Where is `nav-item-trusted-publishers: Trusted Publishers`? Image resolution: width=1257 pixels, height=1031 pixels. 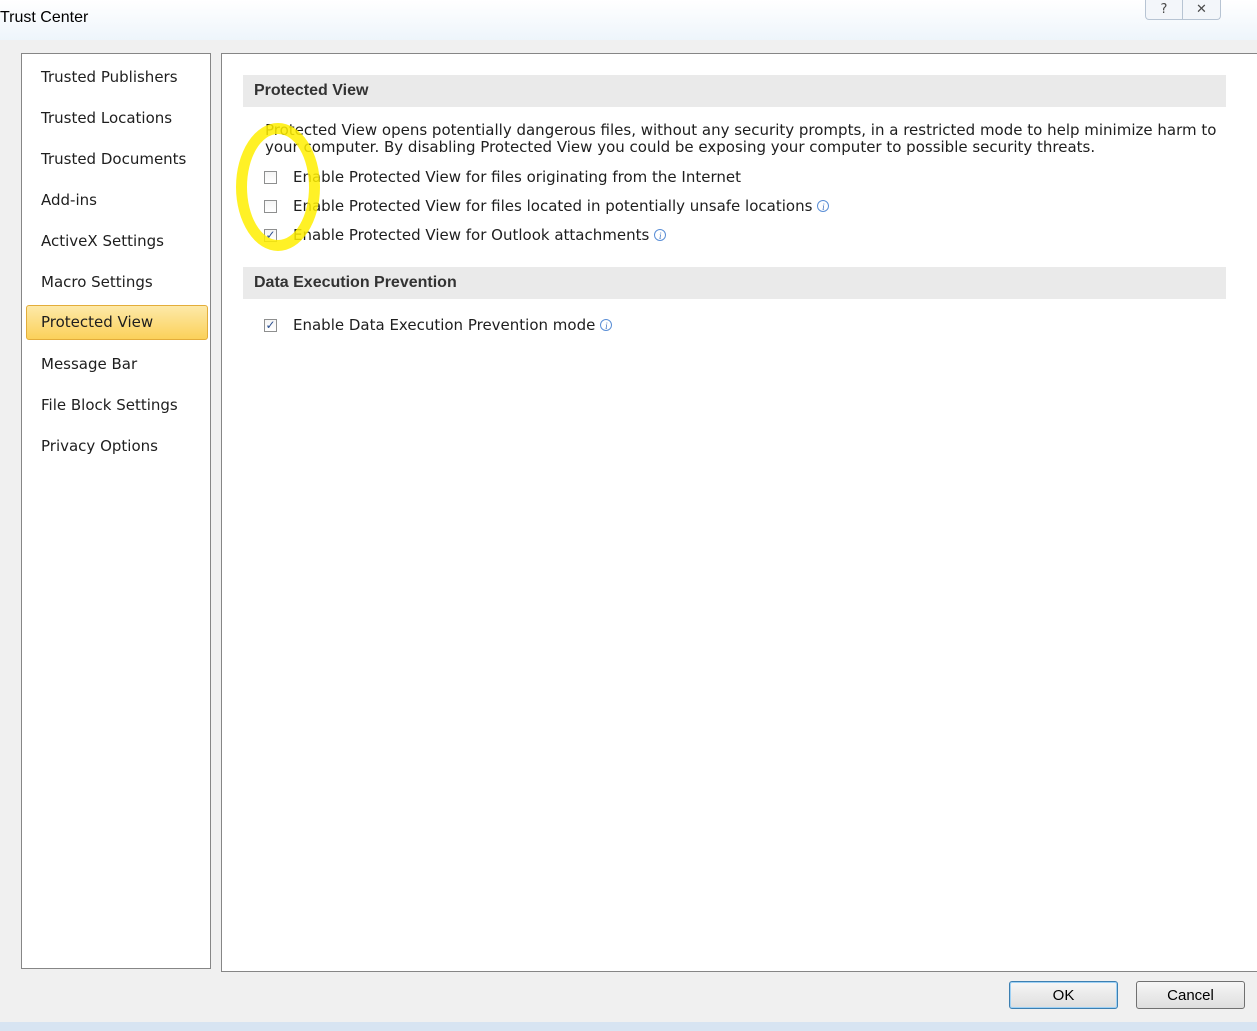
nav-item-trusted-publishers: Trusted Publishers is located at coordinates (117, 77).